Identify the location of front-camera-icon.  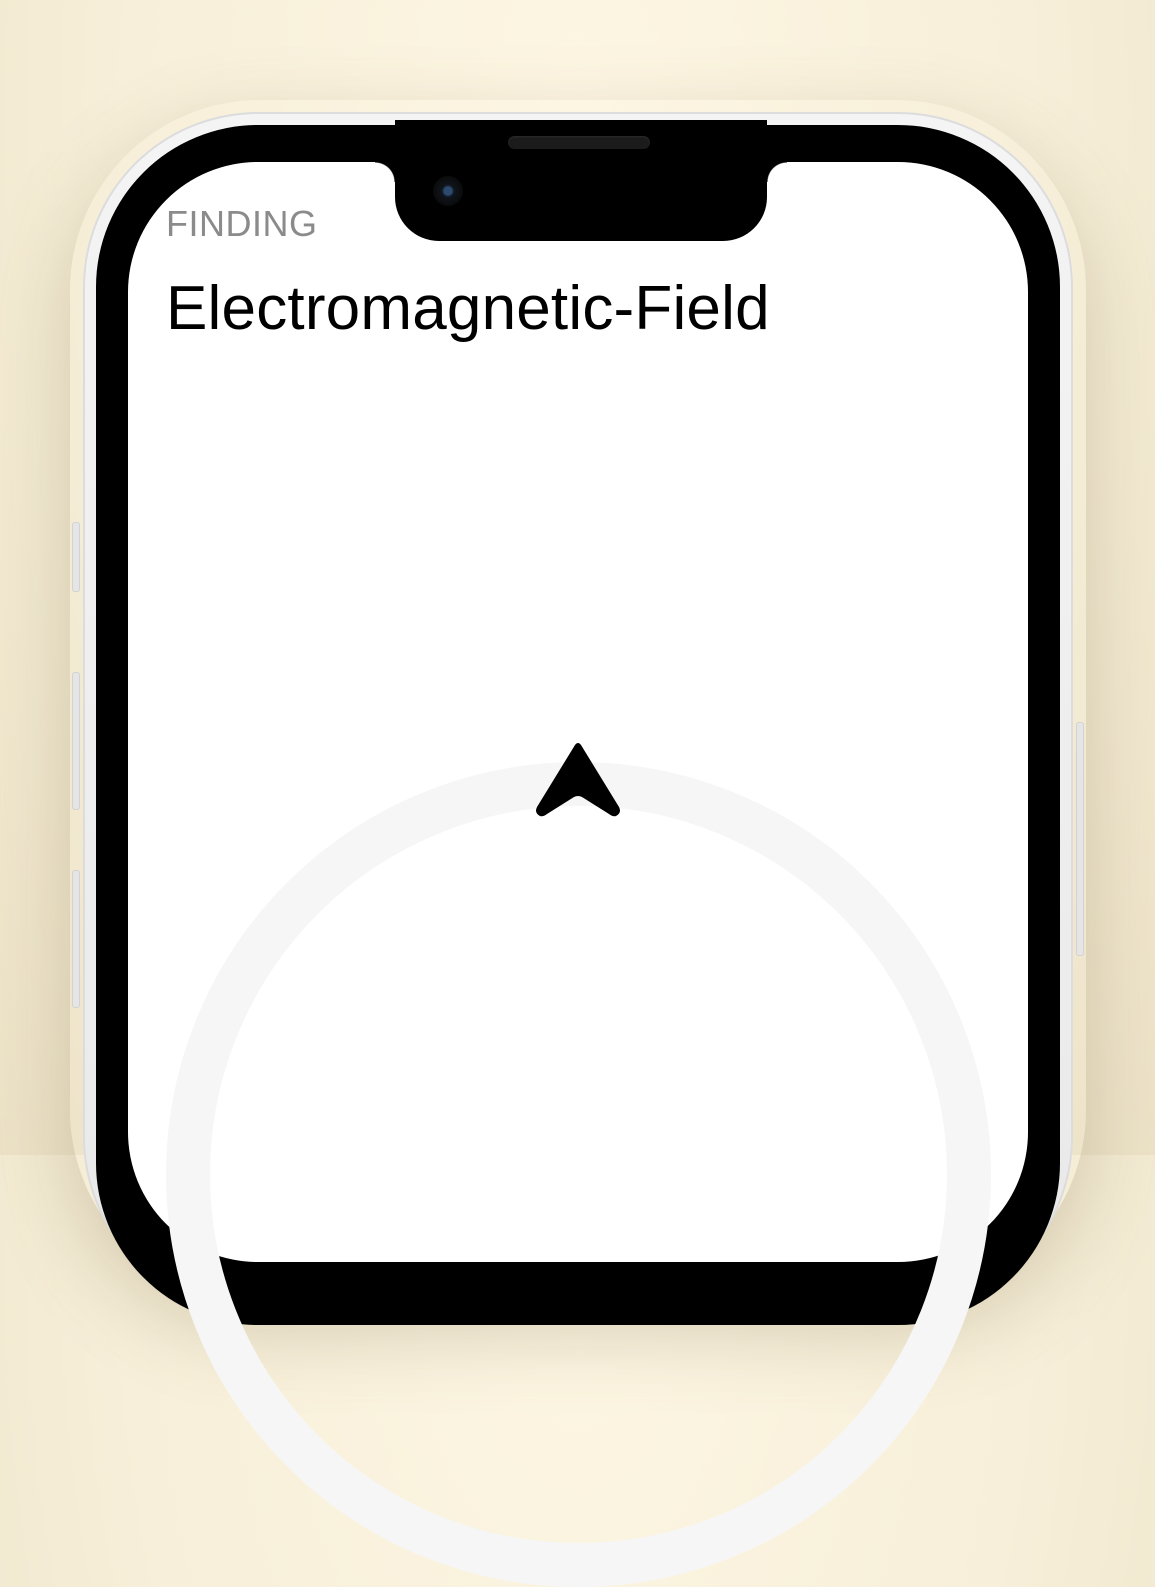
(448, 191).